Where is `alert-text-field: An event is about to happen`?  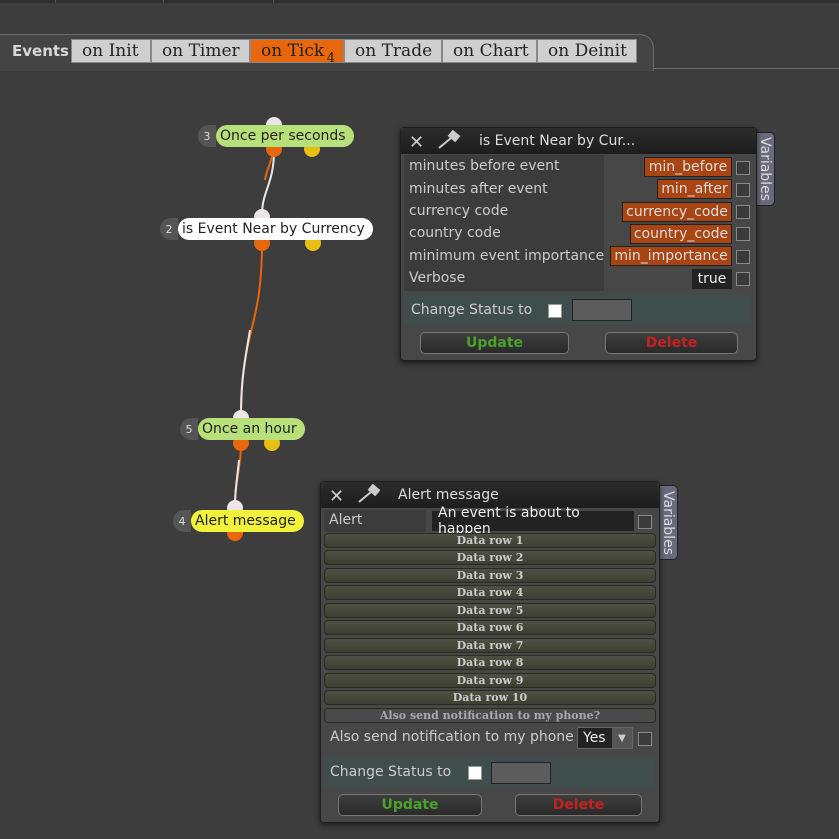
alert-text-field: An event is about to happen is located at coordinates (533, 521).